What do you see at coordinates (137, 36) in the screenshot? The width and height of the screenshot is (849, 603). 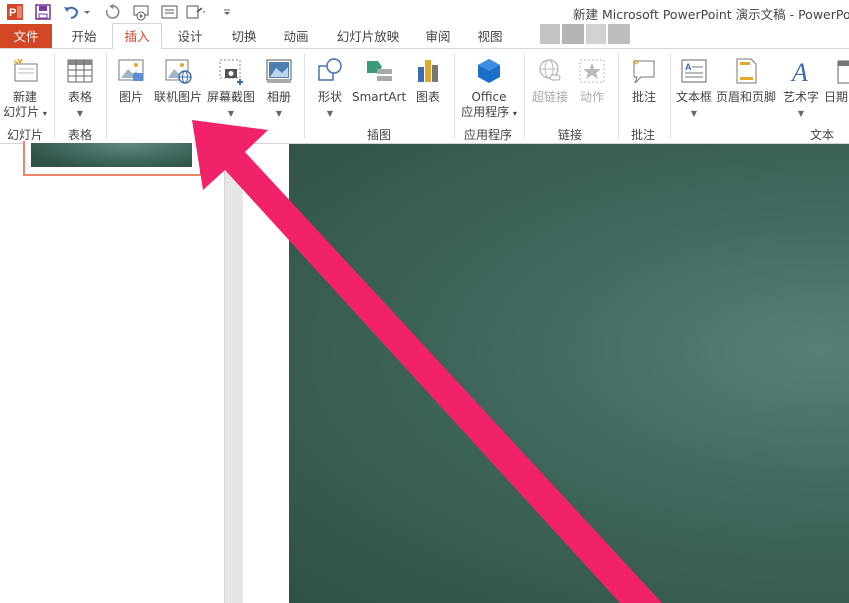 I see `tab-insert: 插入` at bounding box center [137, 36].